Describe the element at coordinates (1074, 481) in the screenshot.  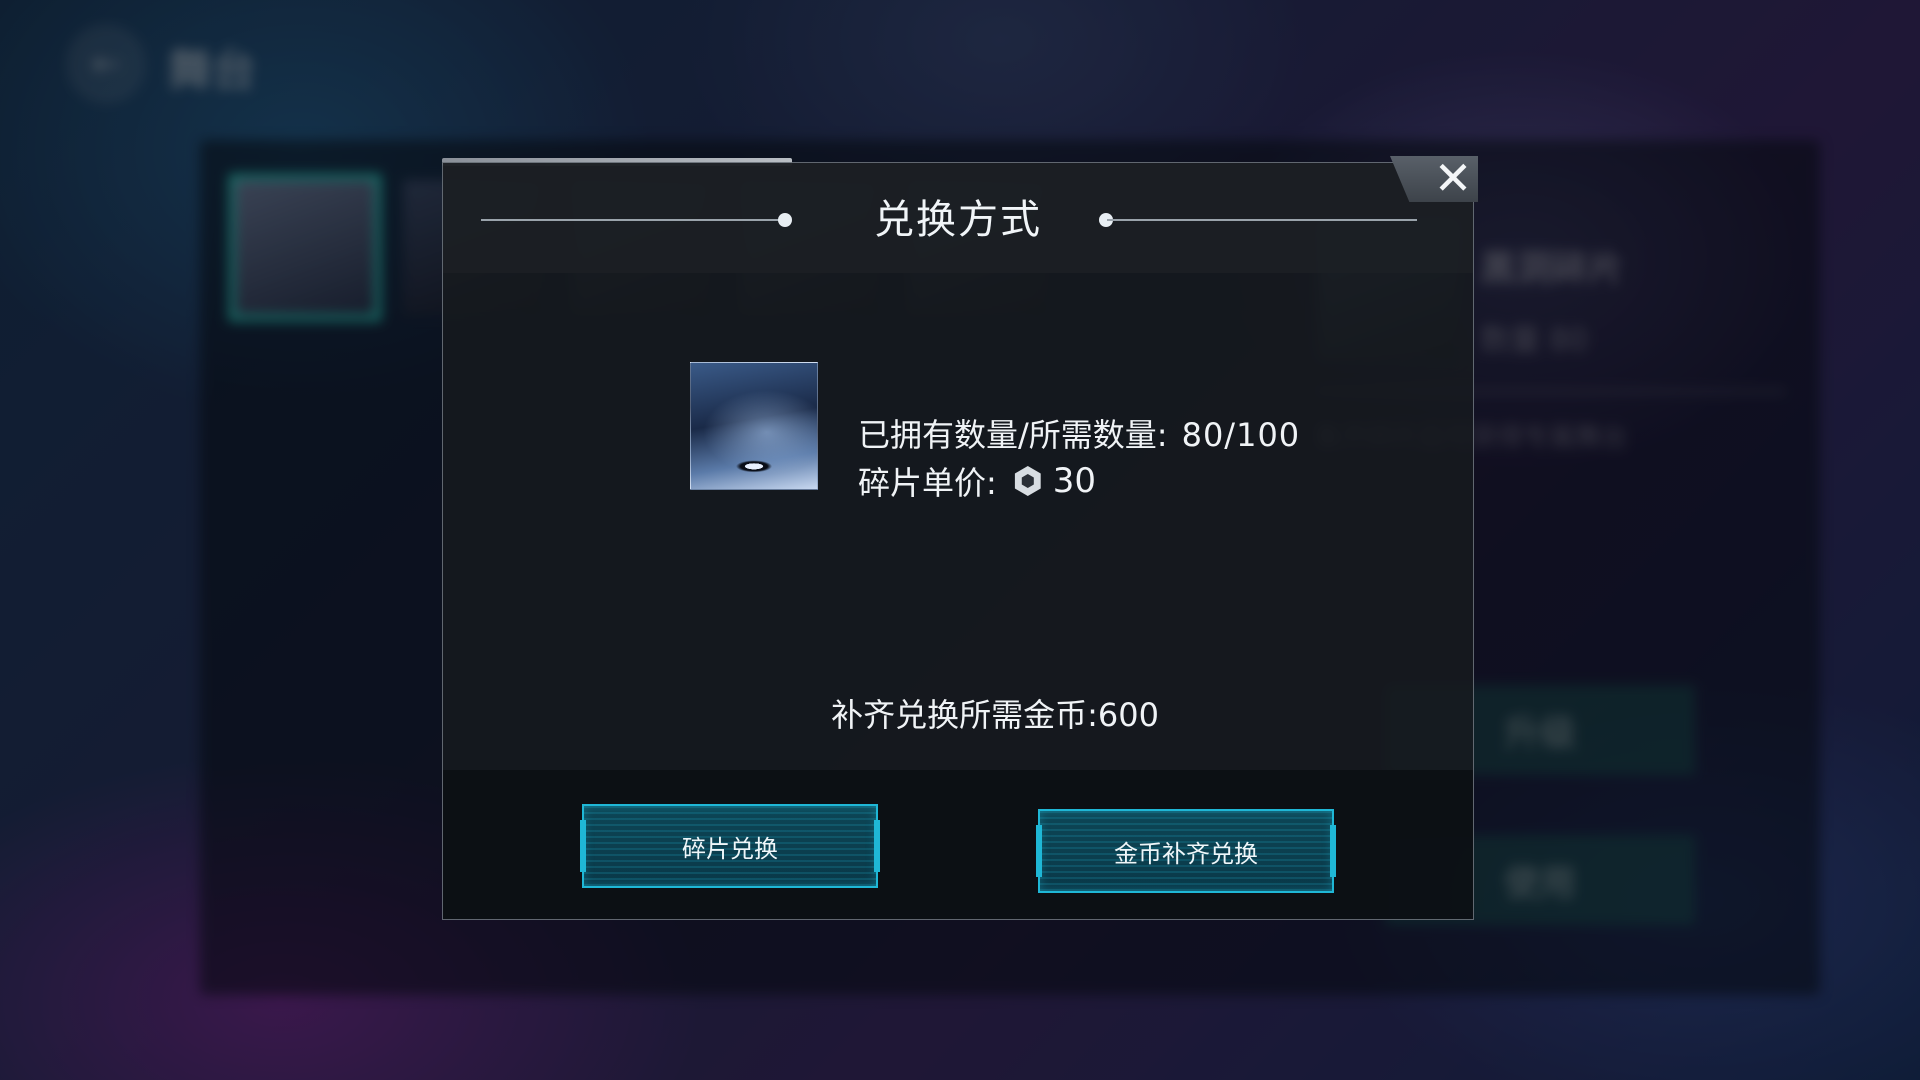
I see `unit-price-value: 30` at that location.